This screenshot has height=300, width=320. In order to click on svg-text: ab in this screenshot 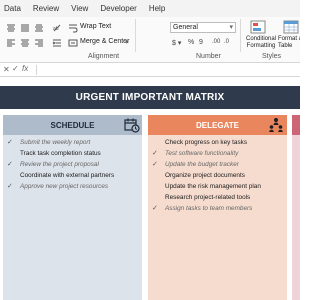, I will do `click(56, 29)`.